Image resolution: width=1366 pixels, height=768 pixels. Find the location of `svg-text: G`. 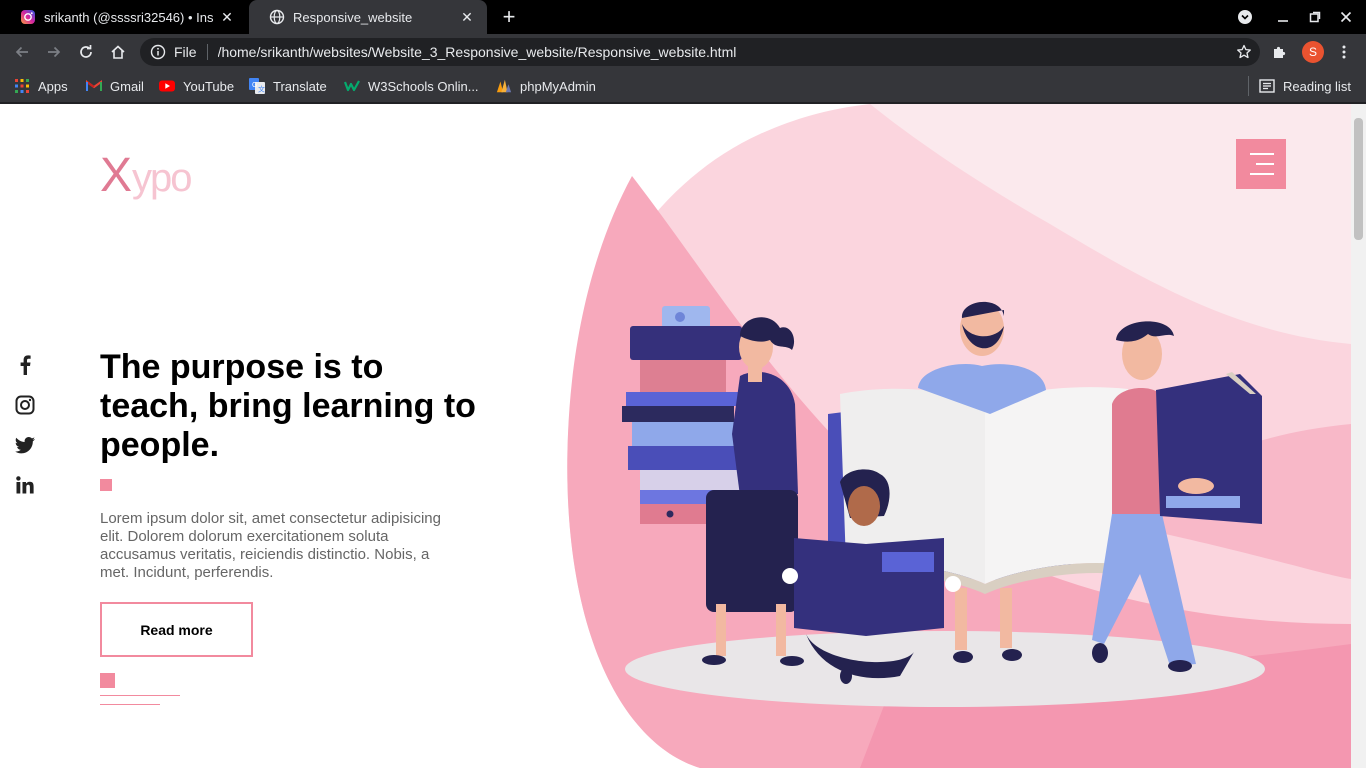

svg-text: G is located at coordinates (254, 85).